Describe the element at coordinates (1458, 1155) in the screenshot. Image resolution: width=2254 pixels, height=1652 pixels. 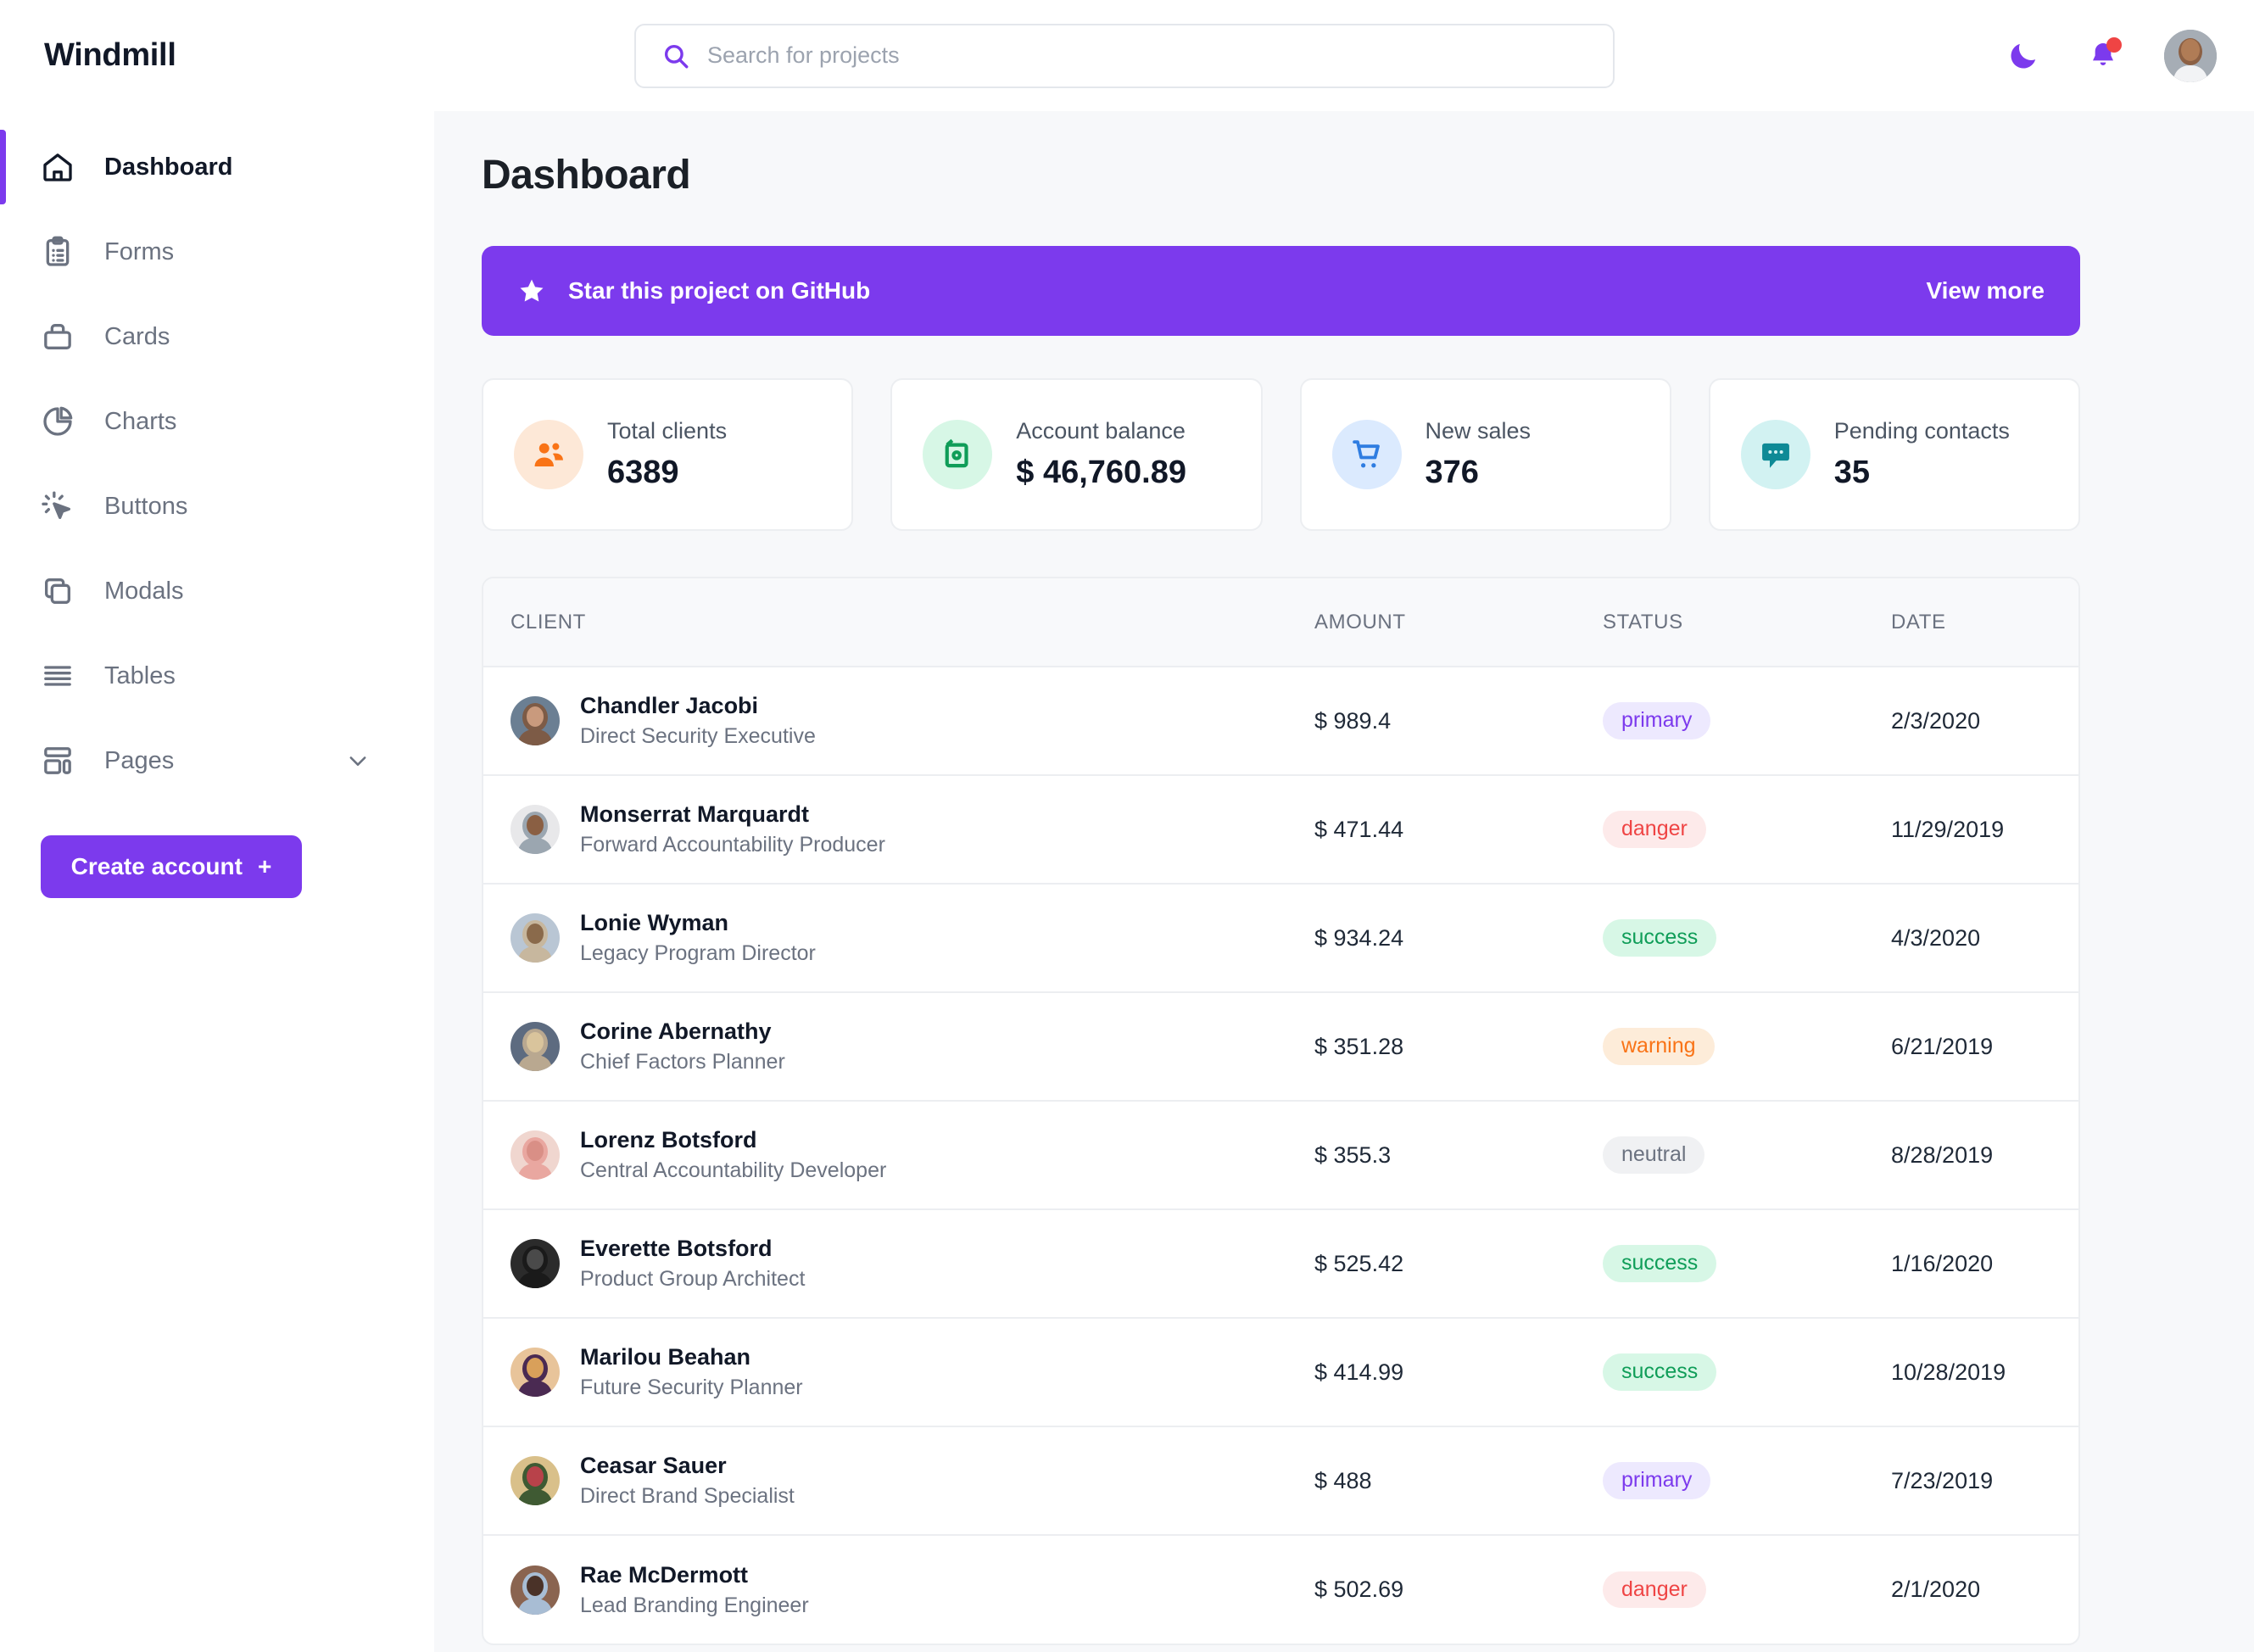
I see `cell-amount: $ 355.3` at that location.